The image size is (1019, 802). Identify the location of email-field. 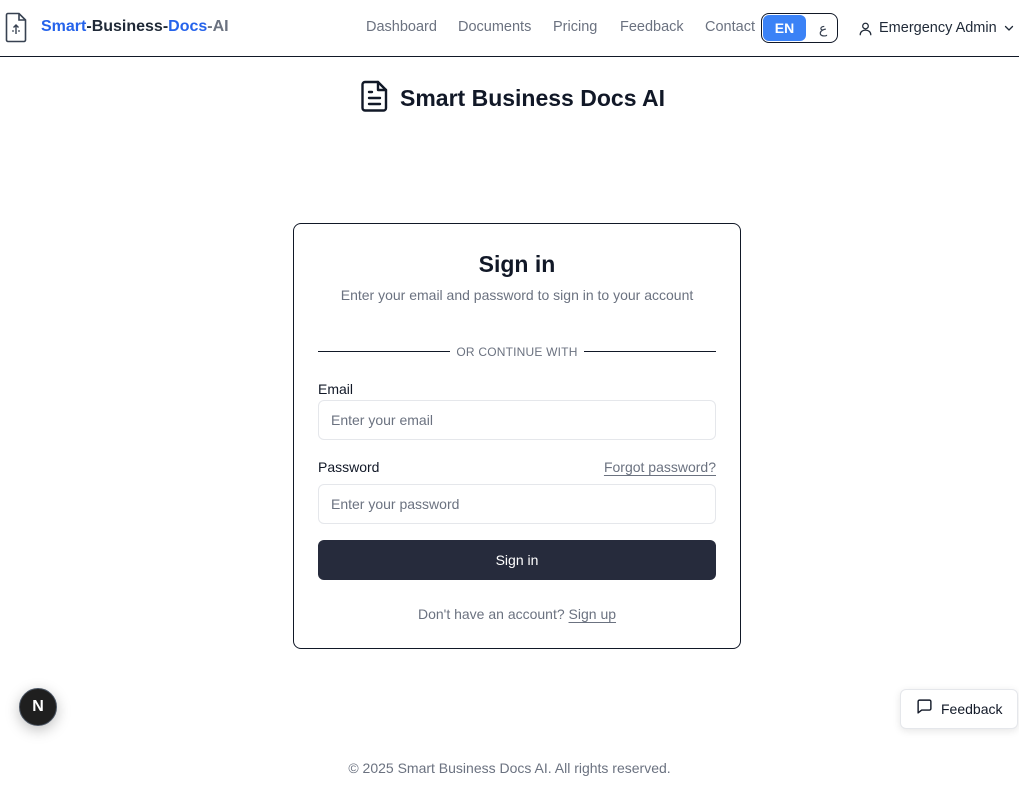
(517, 420).